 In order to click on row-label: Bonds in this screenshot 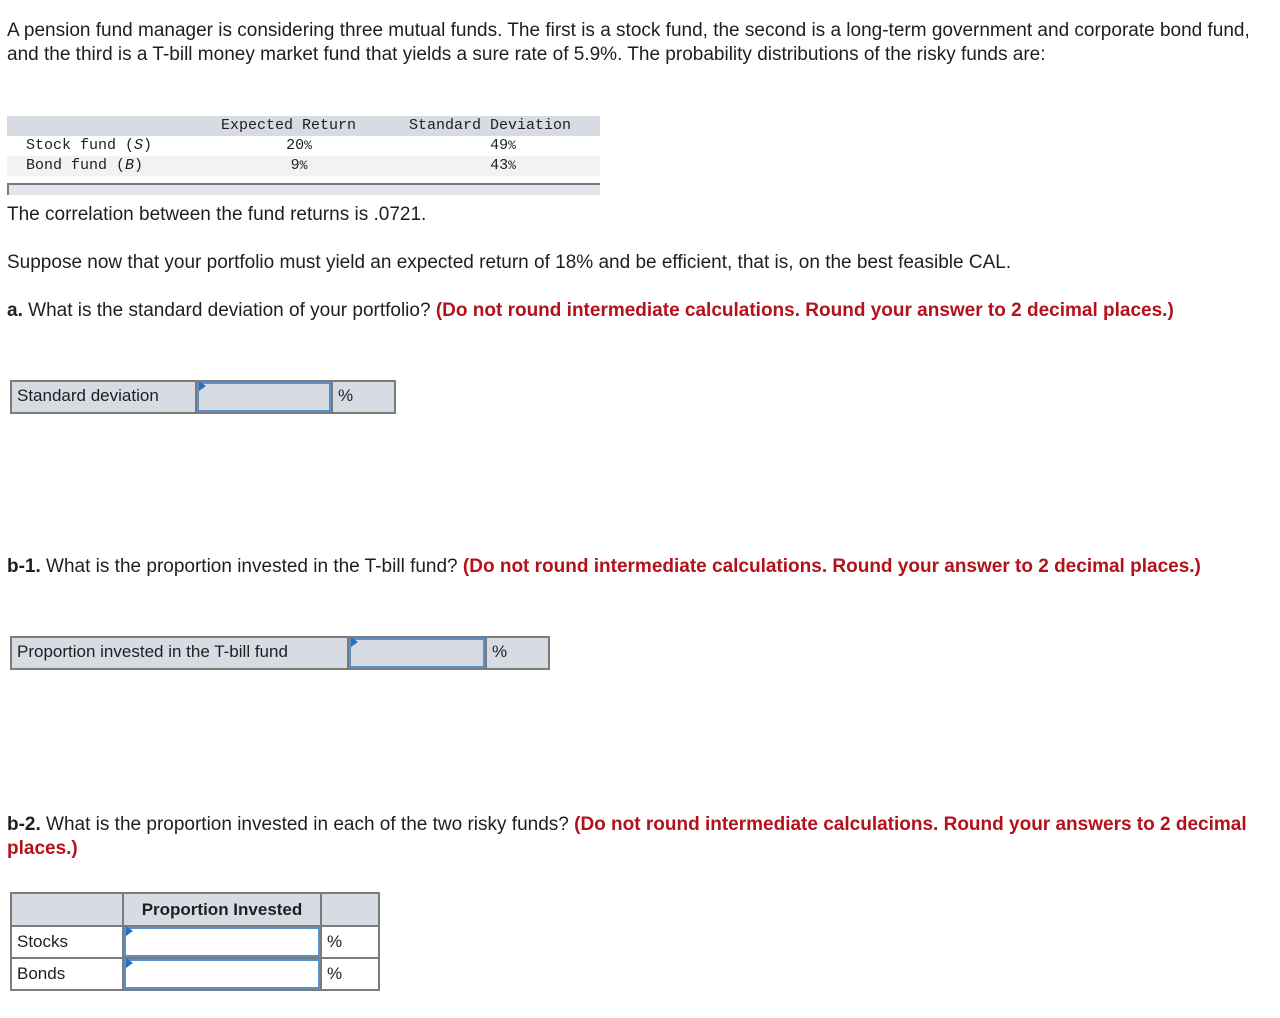, I will do `click(68, 974)`.